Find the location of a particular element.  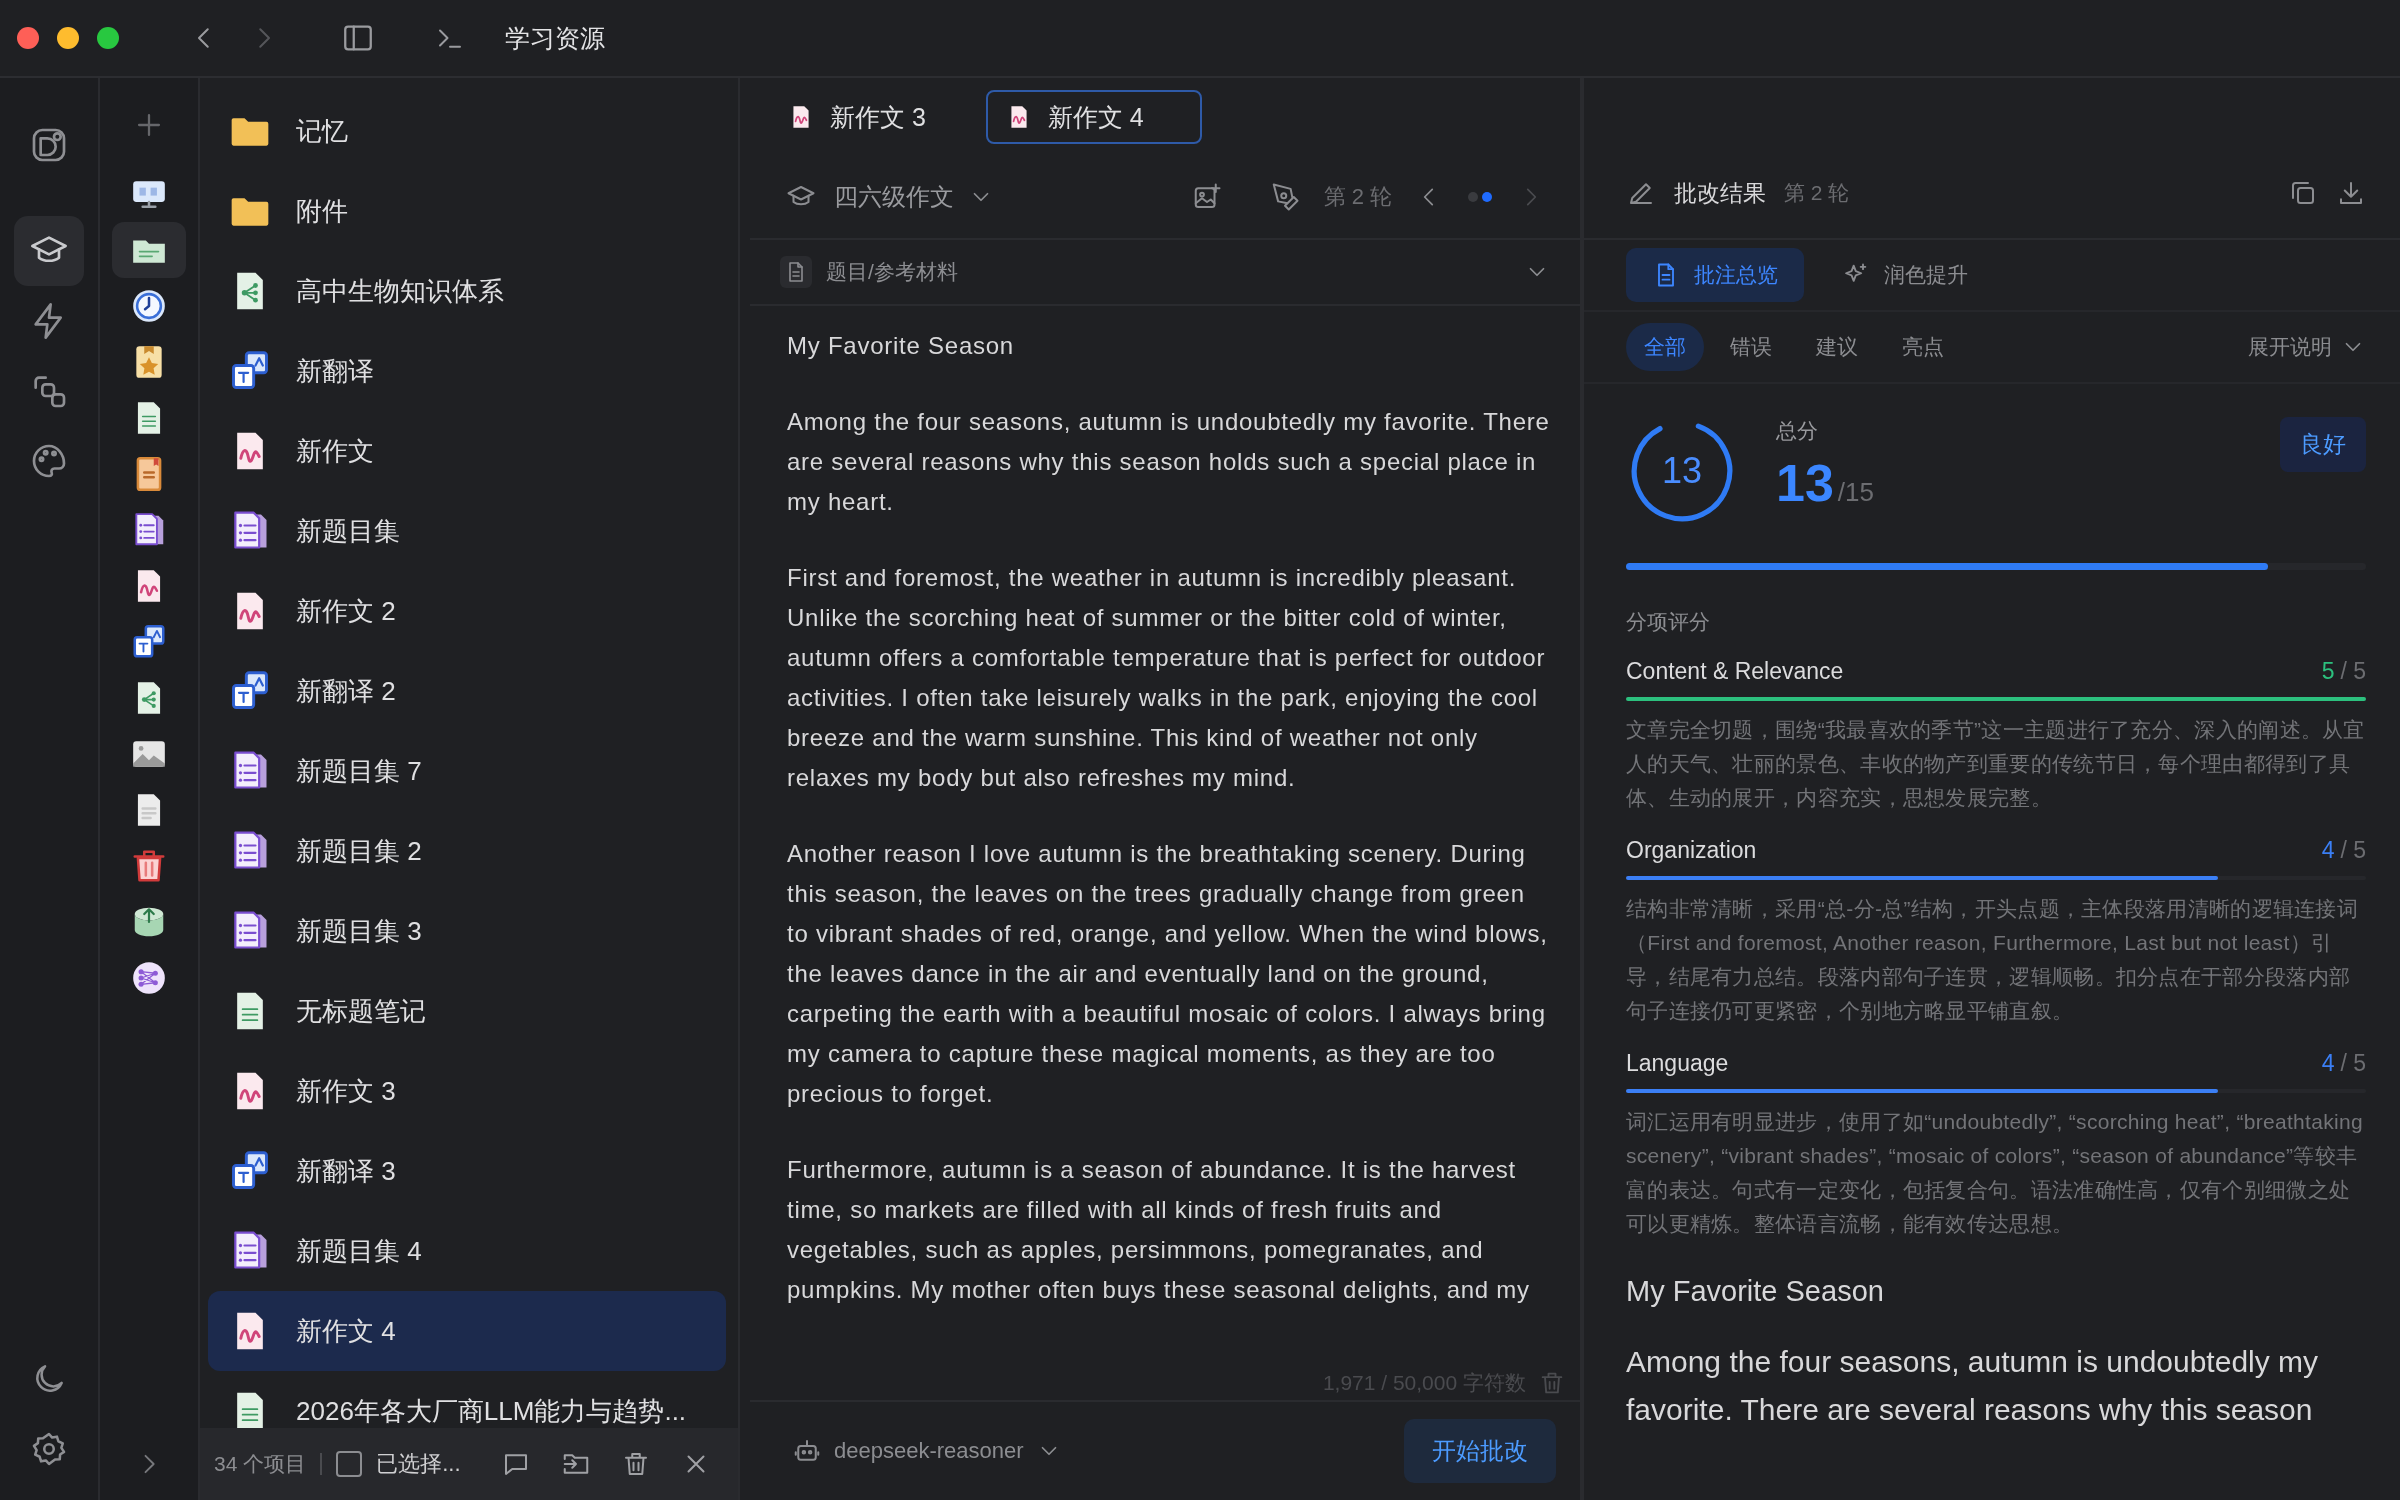

file-item: 新题目集 is located at coordinates (467, 531).